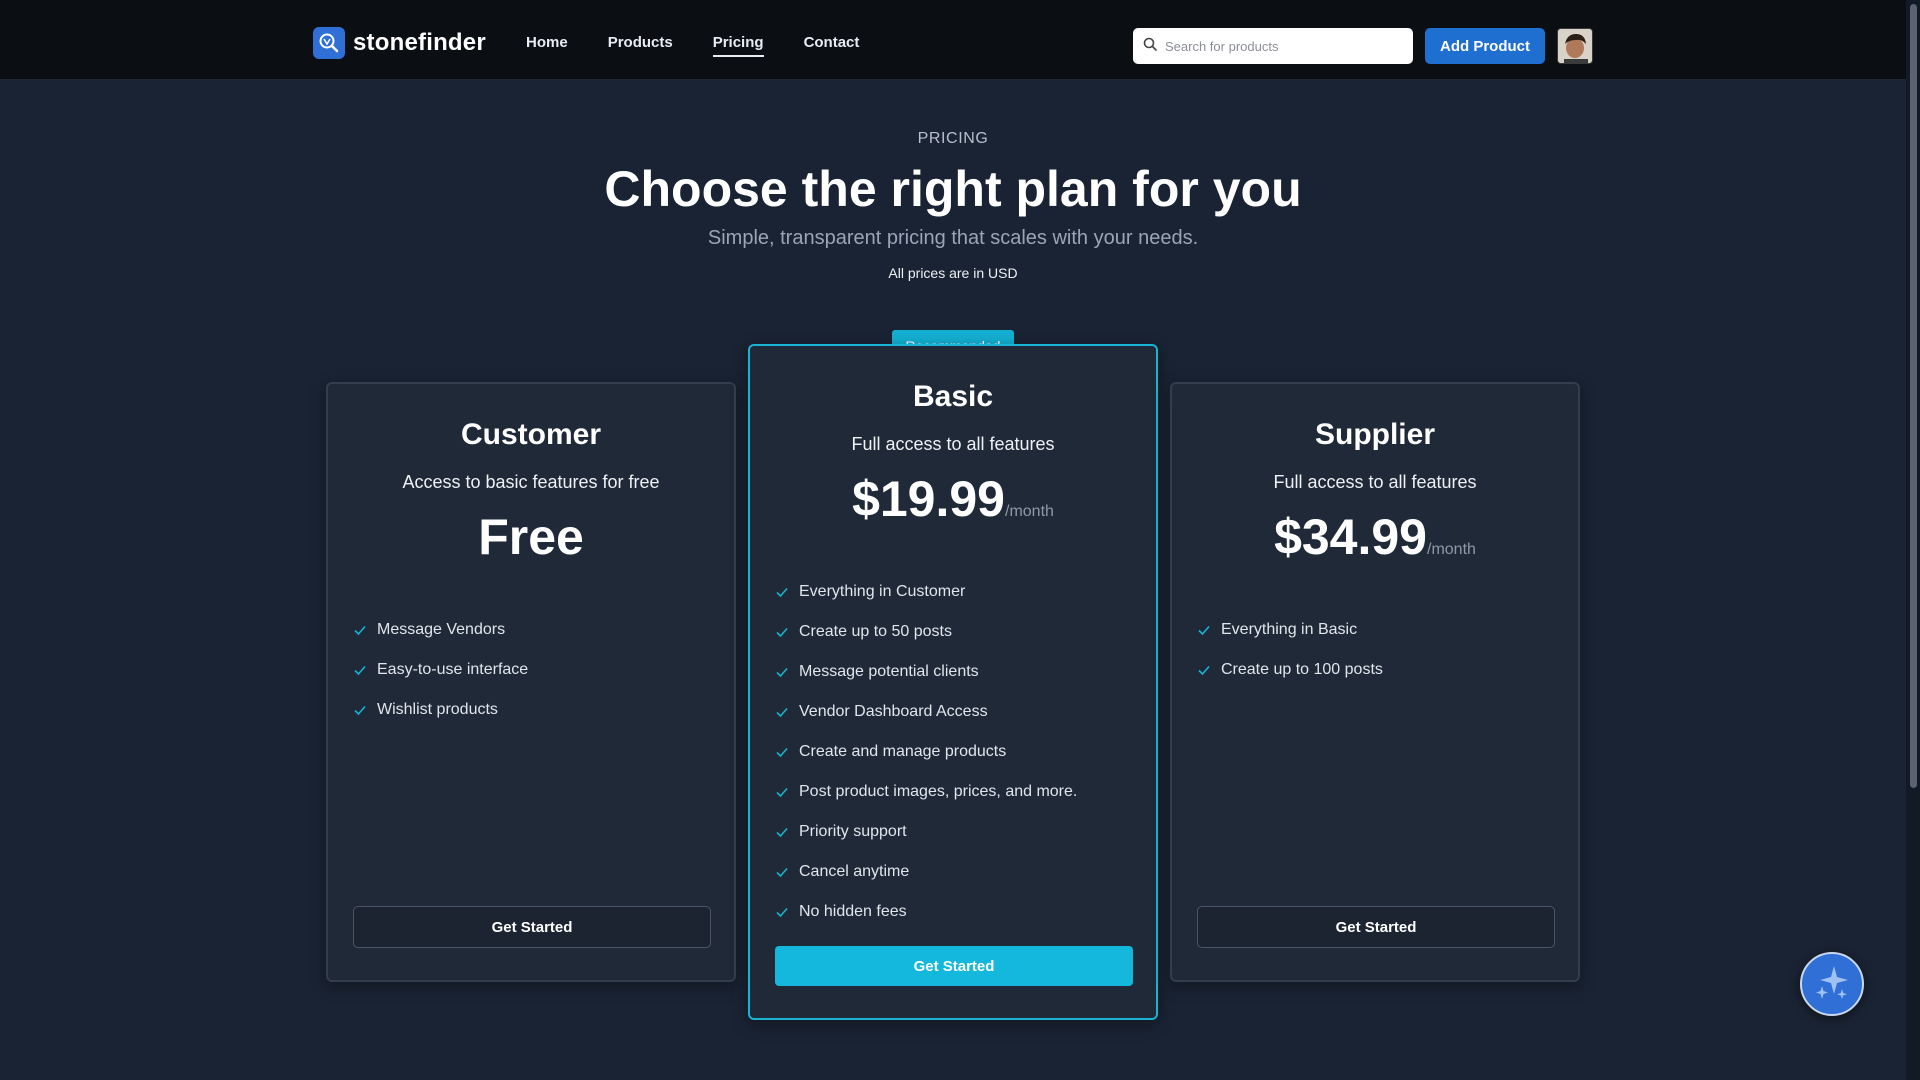 This screenshot has width=1920, height=1080. What do you see at coordinates (1290, 670) in the screenshot?
I see `feature-item: Create up to 100 posts` at bounding box center [1290, 670].